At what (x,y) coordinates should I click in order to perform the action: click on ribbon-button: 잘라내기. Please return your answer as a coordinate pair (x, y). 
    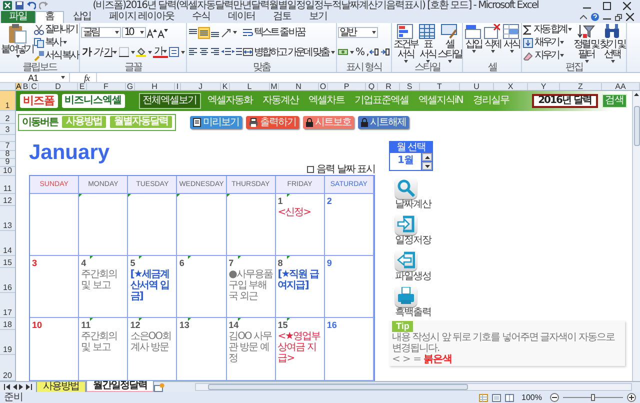
    Looking at the image, I should click on (55, 29).